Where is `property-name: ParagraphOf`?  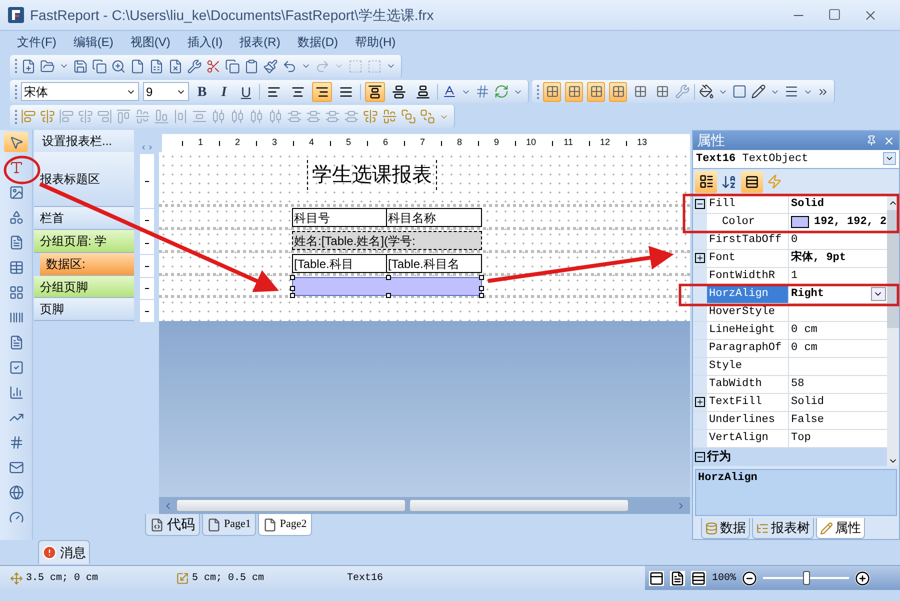 property-name: ParagraphOf is located at coordinates (748, 348).